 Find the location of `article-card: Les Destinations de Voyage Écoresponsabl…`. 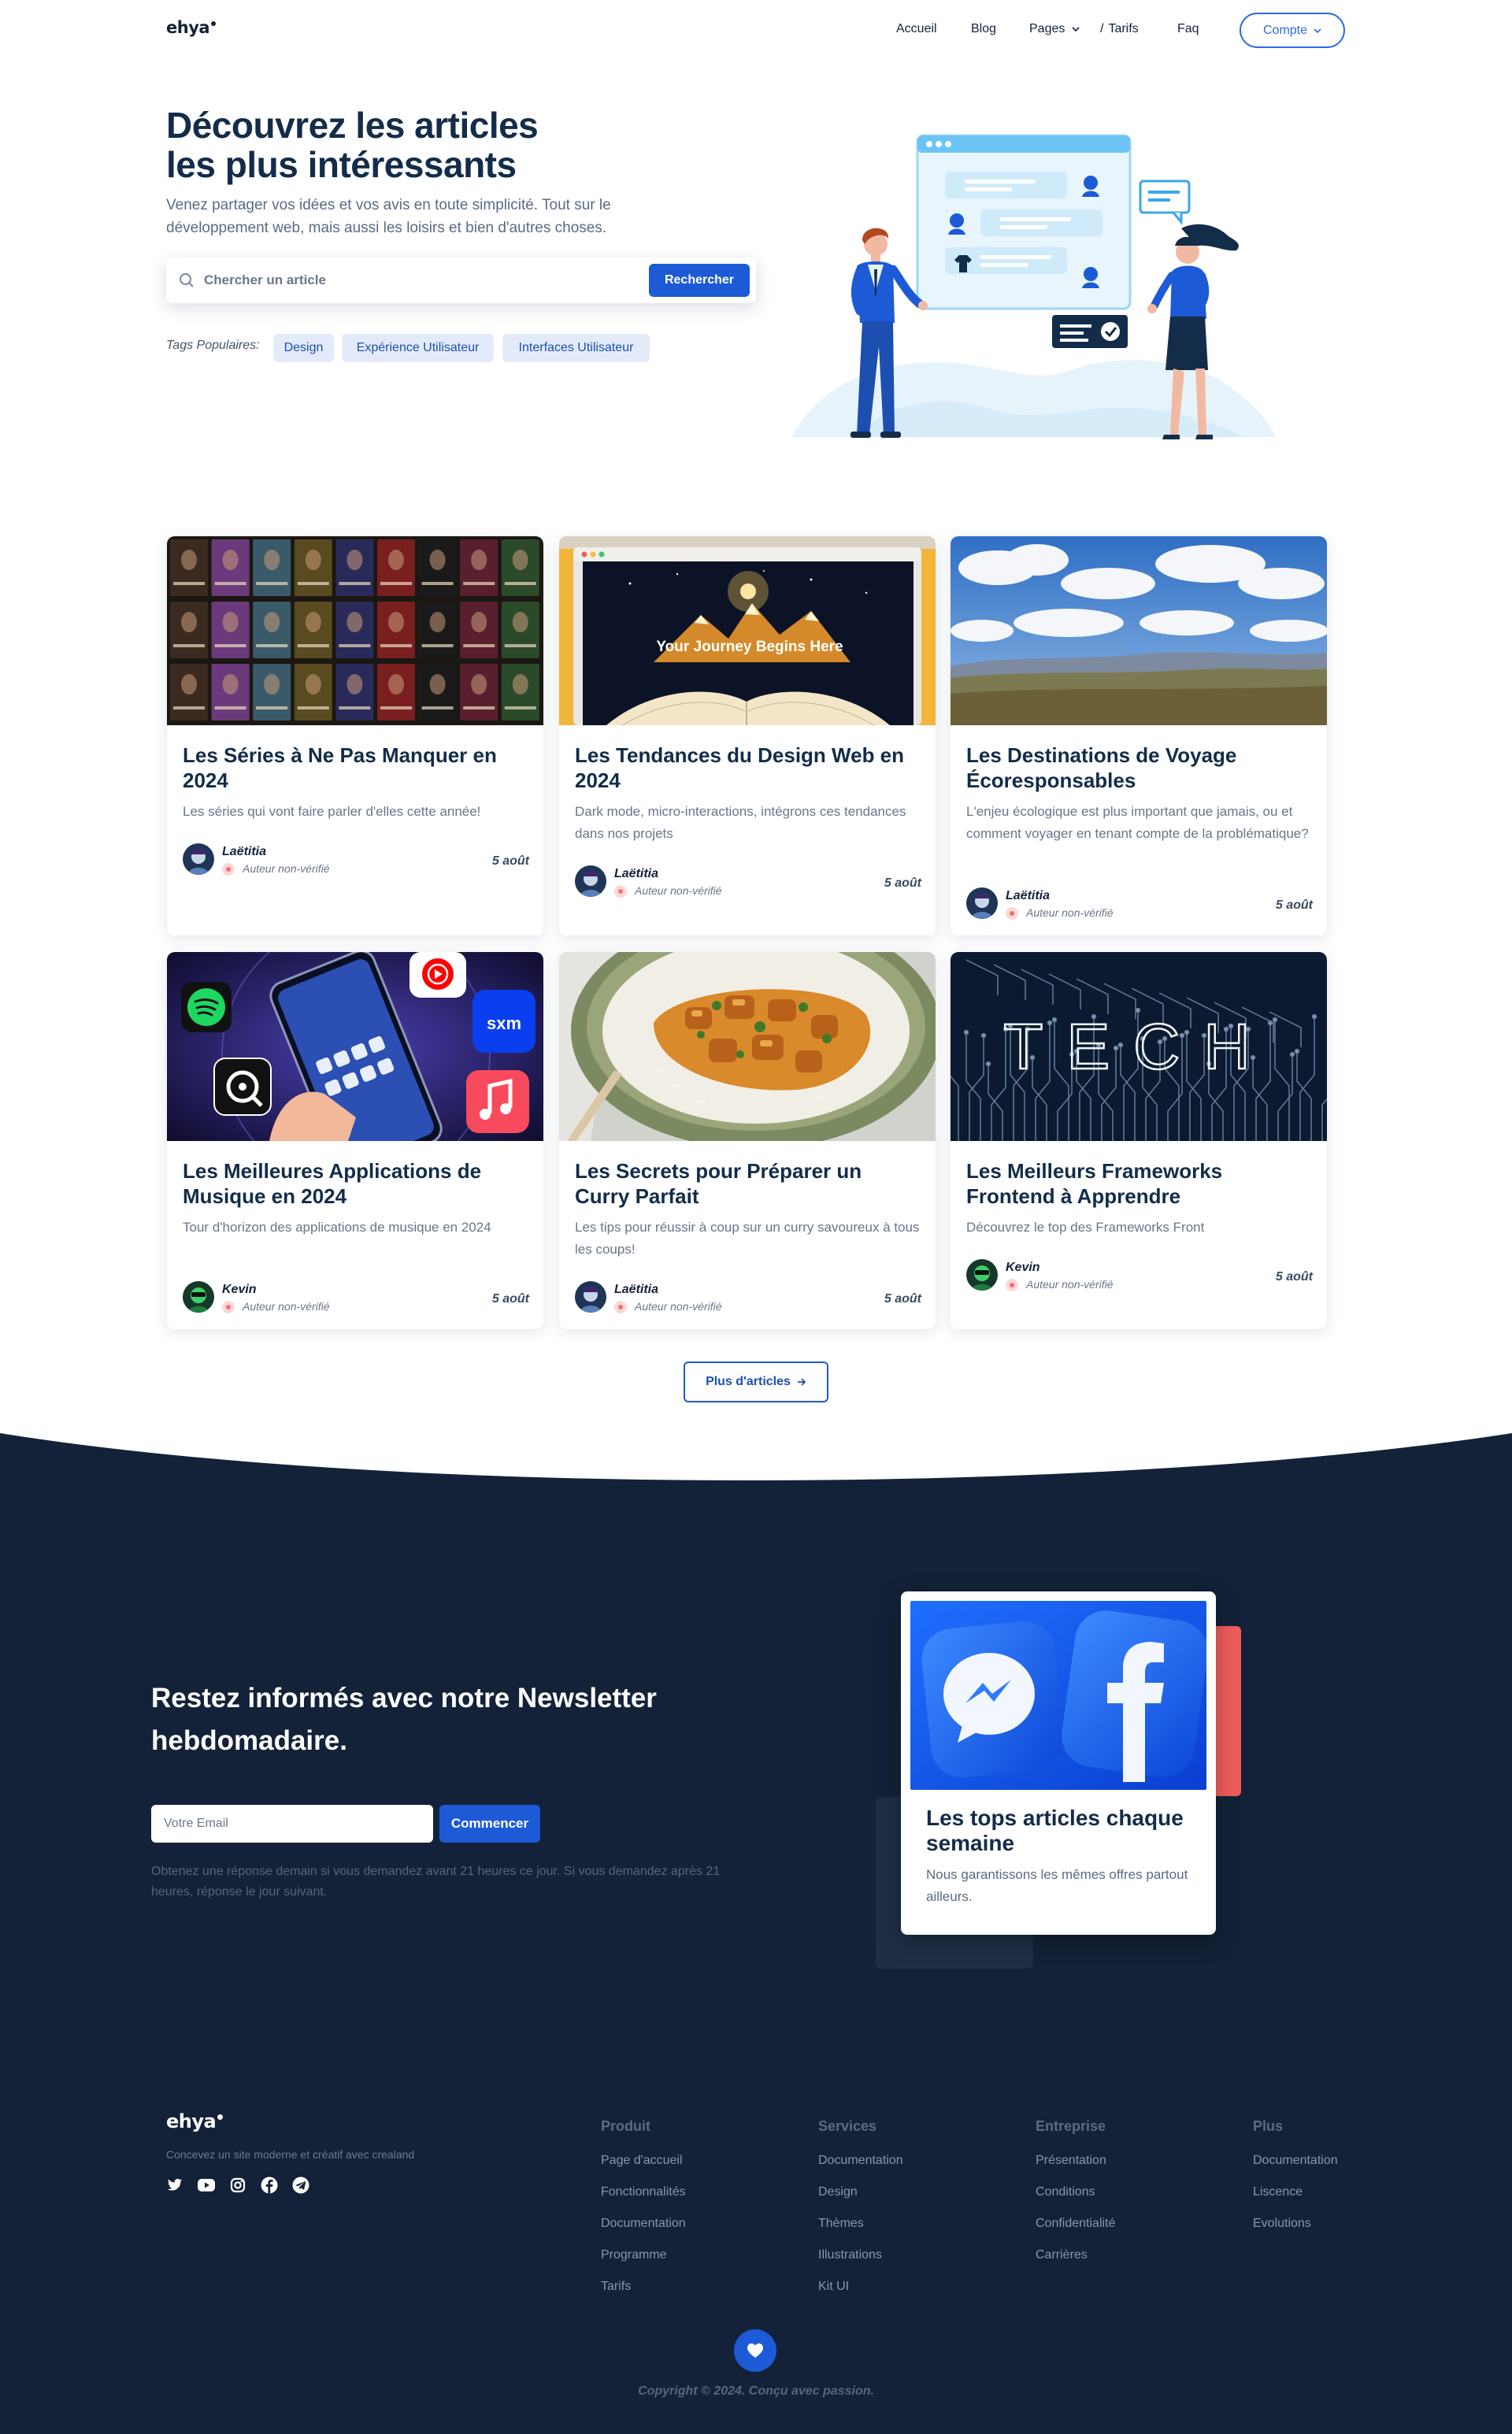

article-card: Les Destinations de Voyage Écoresponsabl… is located at coordinates (1139, 735).